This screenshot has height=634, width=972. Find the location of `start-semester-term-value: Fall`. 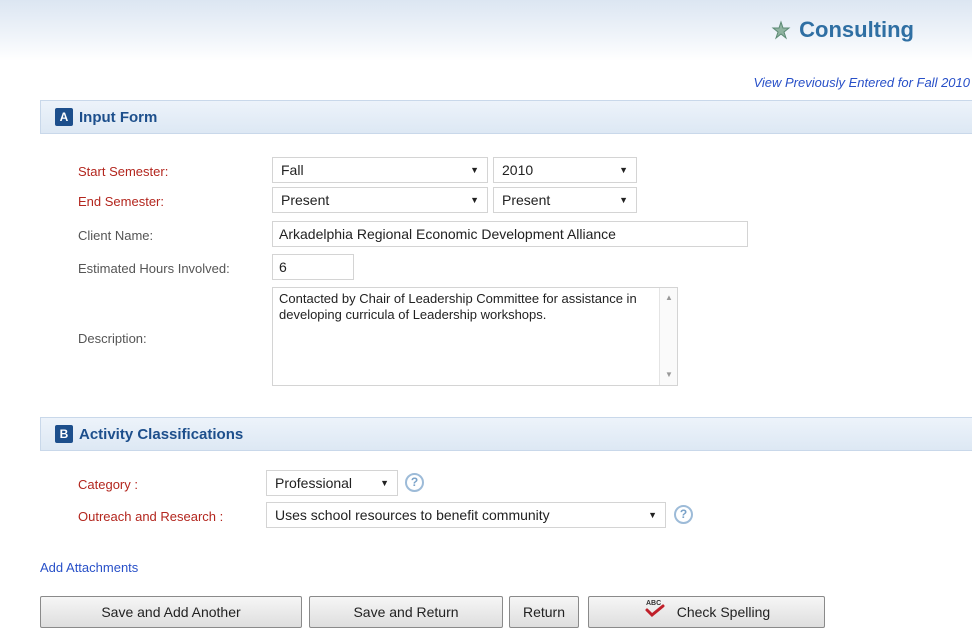

start-semester-term-value: Fall is located at coordinates (292, 170).